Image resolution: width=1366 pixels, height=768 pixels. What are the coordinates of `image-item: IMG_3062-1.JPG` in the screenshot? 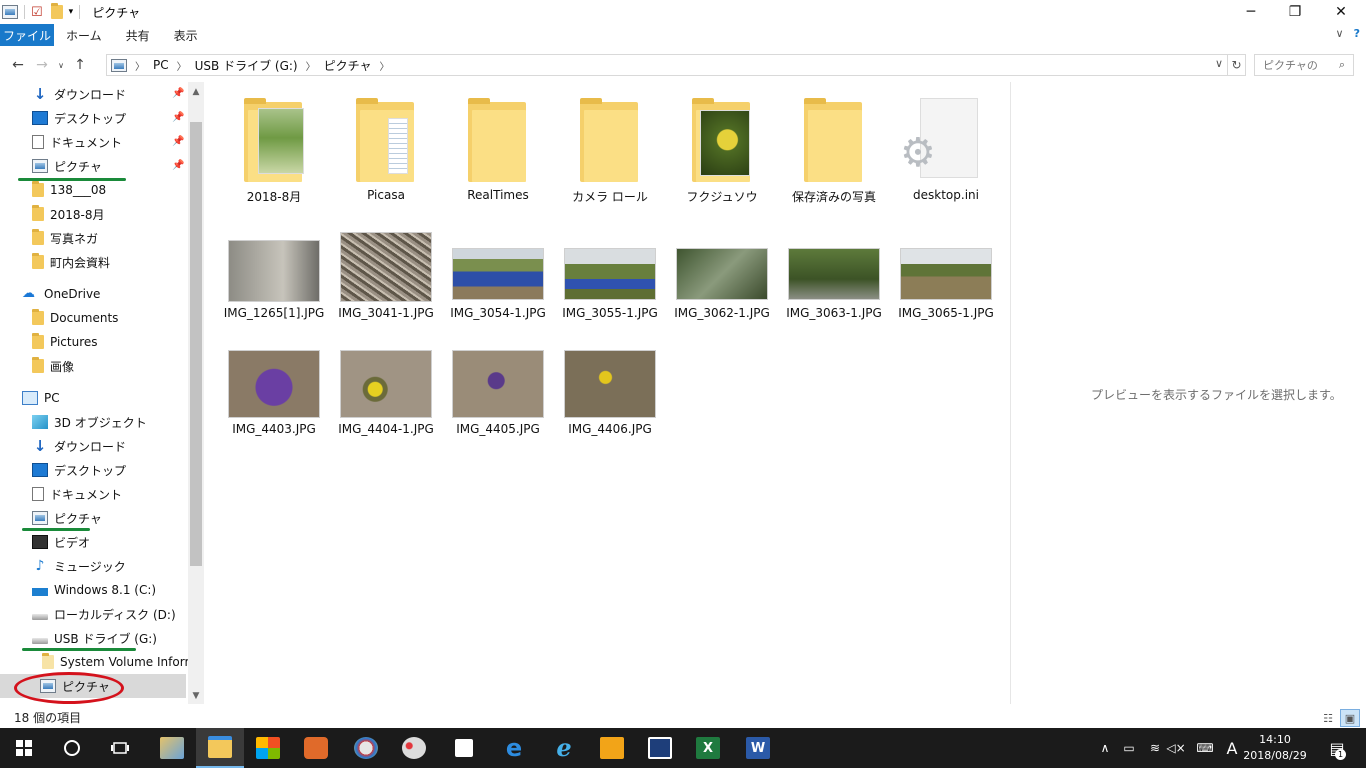 It's located at (722, 280).